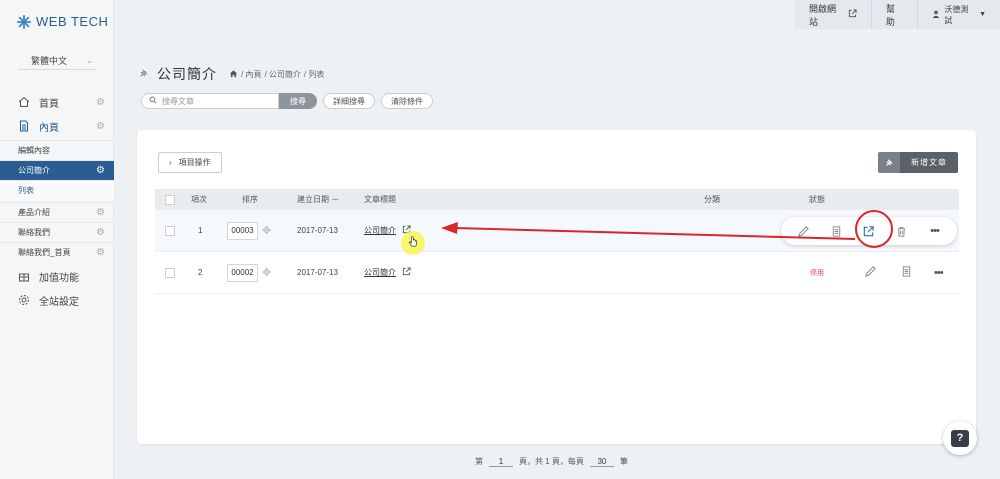 The image size is (1000, 479). I want to click on order-field: 00002 ✥, so click(249, 272).